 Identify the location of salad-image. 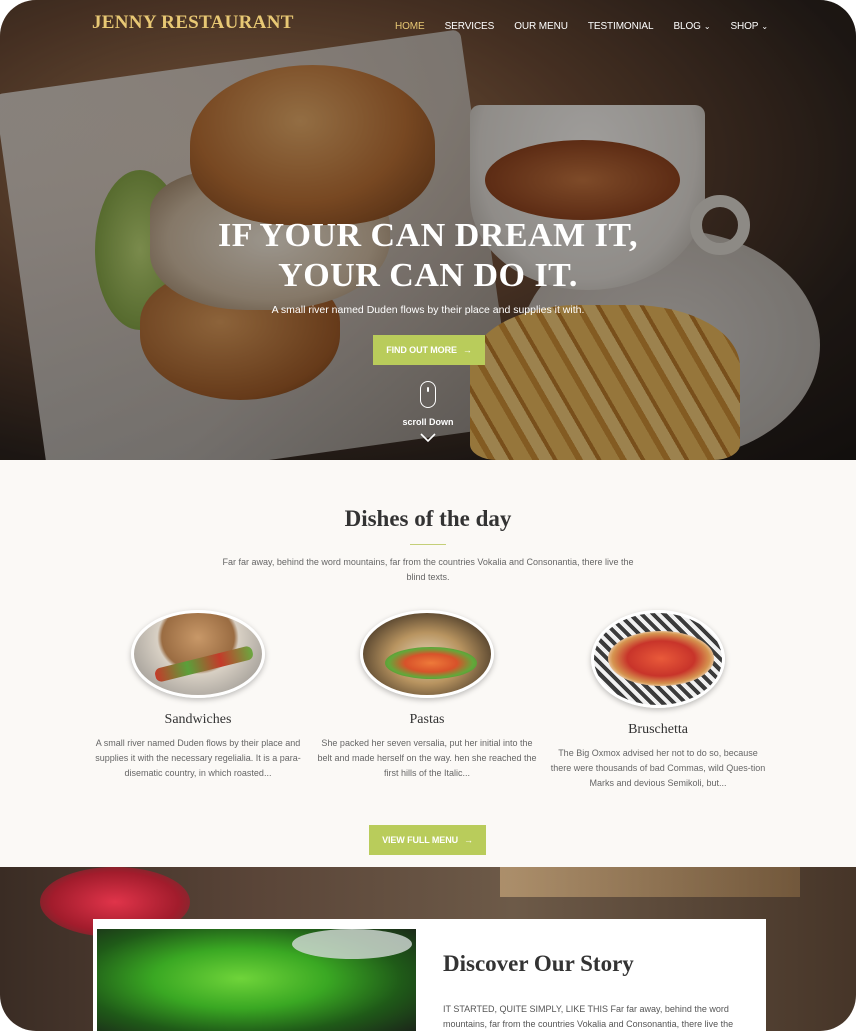
(256, 980).